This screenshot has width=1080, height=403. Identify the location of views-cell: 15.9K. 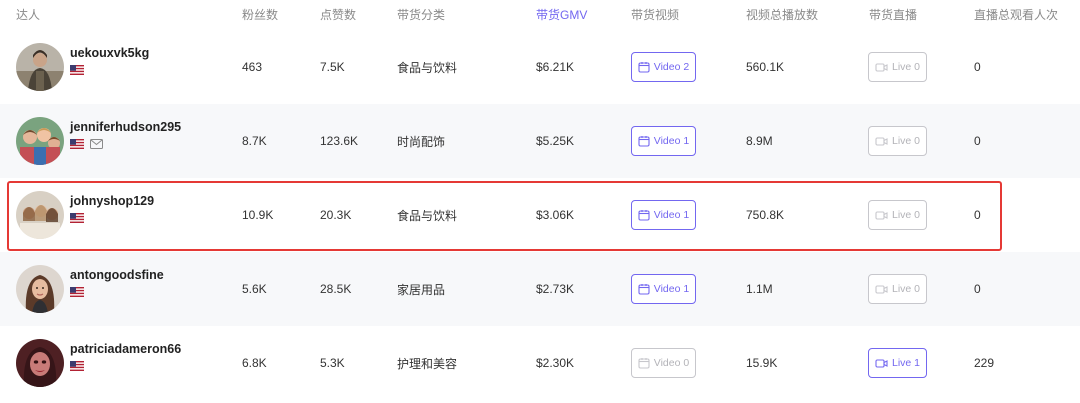
(762, 363).